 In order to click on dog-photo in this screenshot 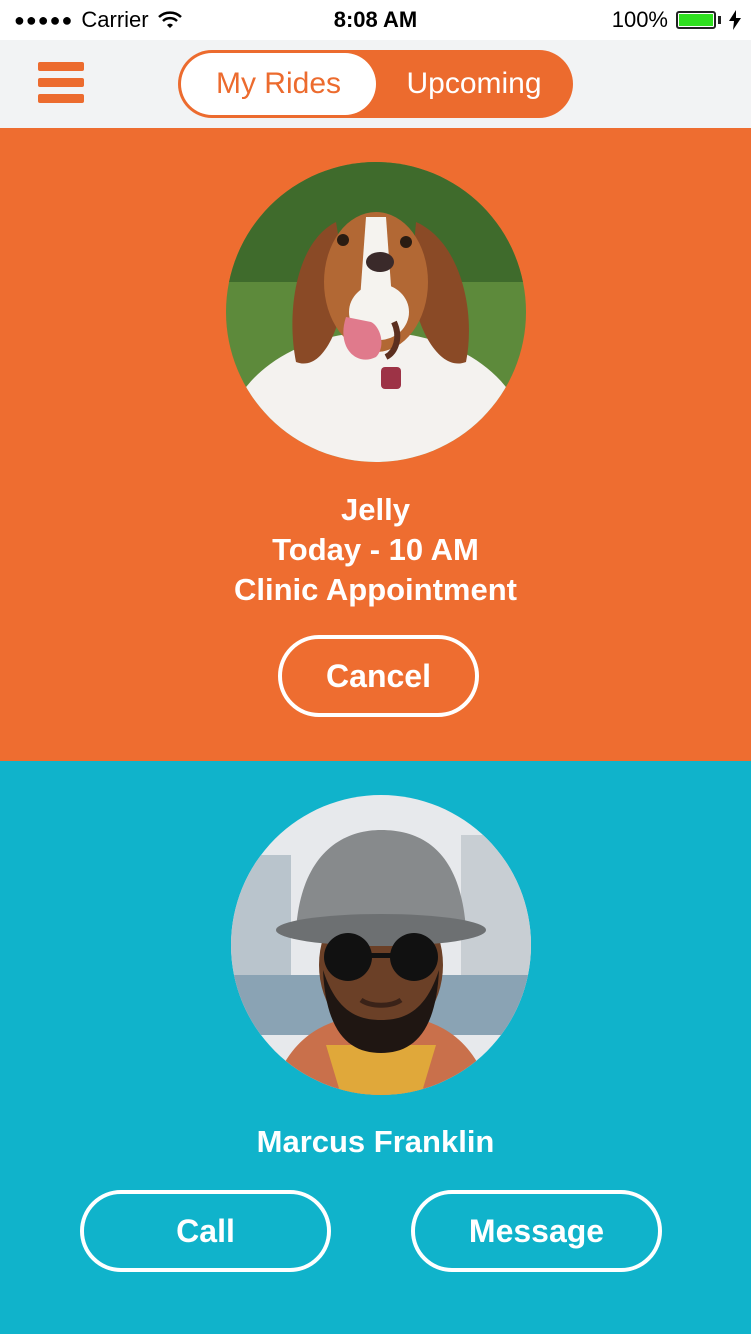, I will do `click(376, 312)`.